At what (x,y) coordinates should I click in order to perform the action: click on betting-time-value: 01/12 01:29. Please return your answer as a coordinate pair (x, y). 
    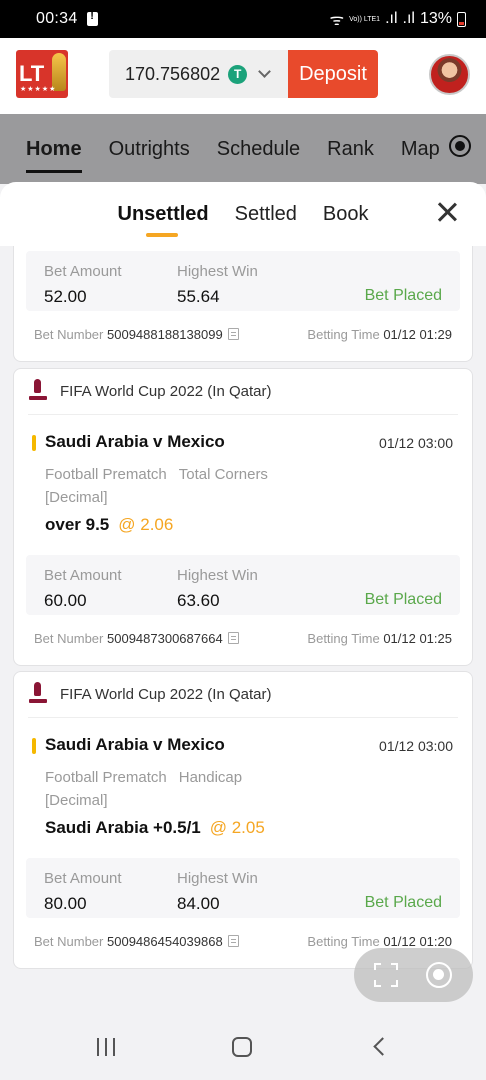
    Looking at the image, I should click on (417, 334).